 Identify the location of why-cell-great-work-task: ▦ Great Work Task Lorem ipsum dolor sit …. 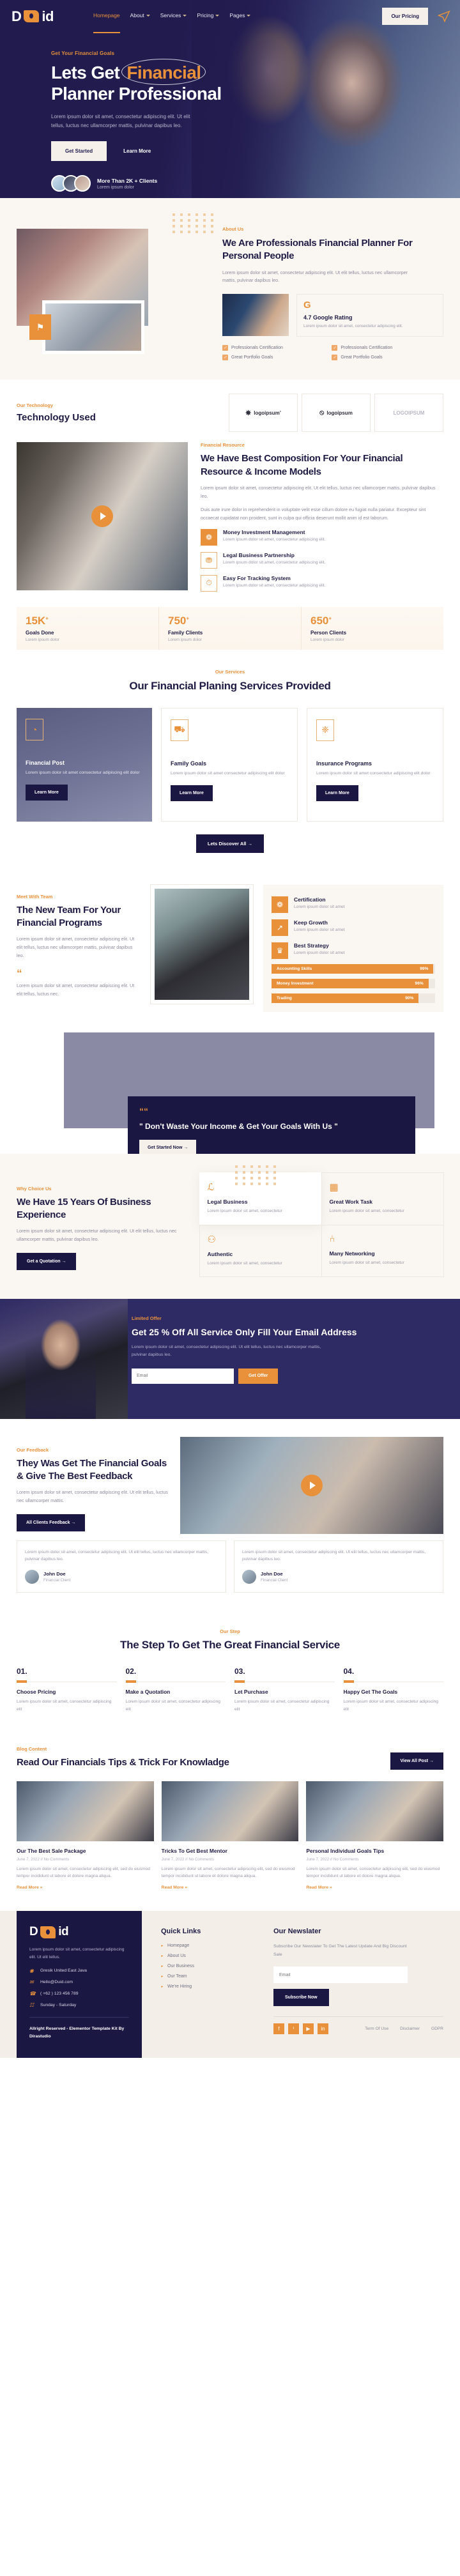
(382, 1198).